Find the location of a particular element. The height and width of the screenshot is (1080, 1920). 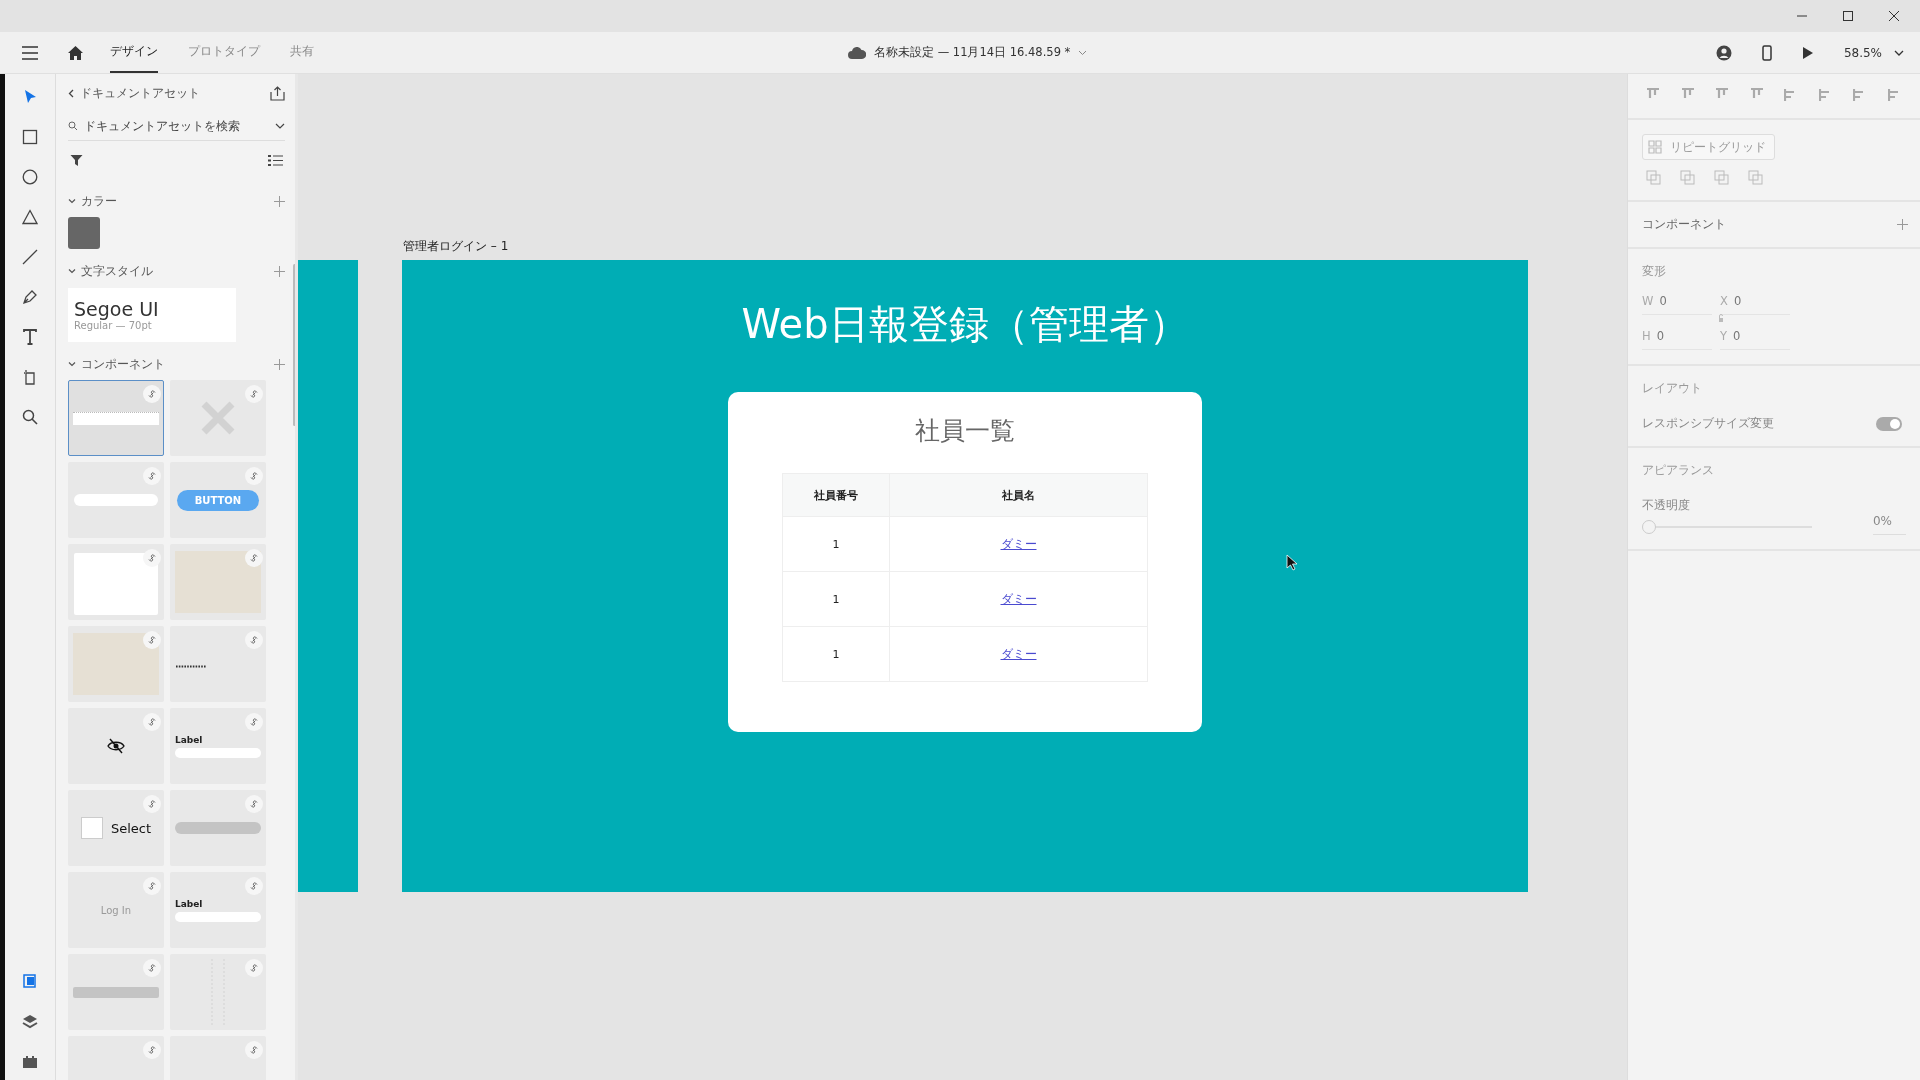

share-icon is located at coordinates (277, 93).